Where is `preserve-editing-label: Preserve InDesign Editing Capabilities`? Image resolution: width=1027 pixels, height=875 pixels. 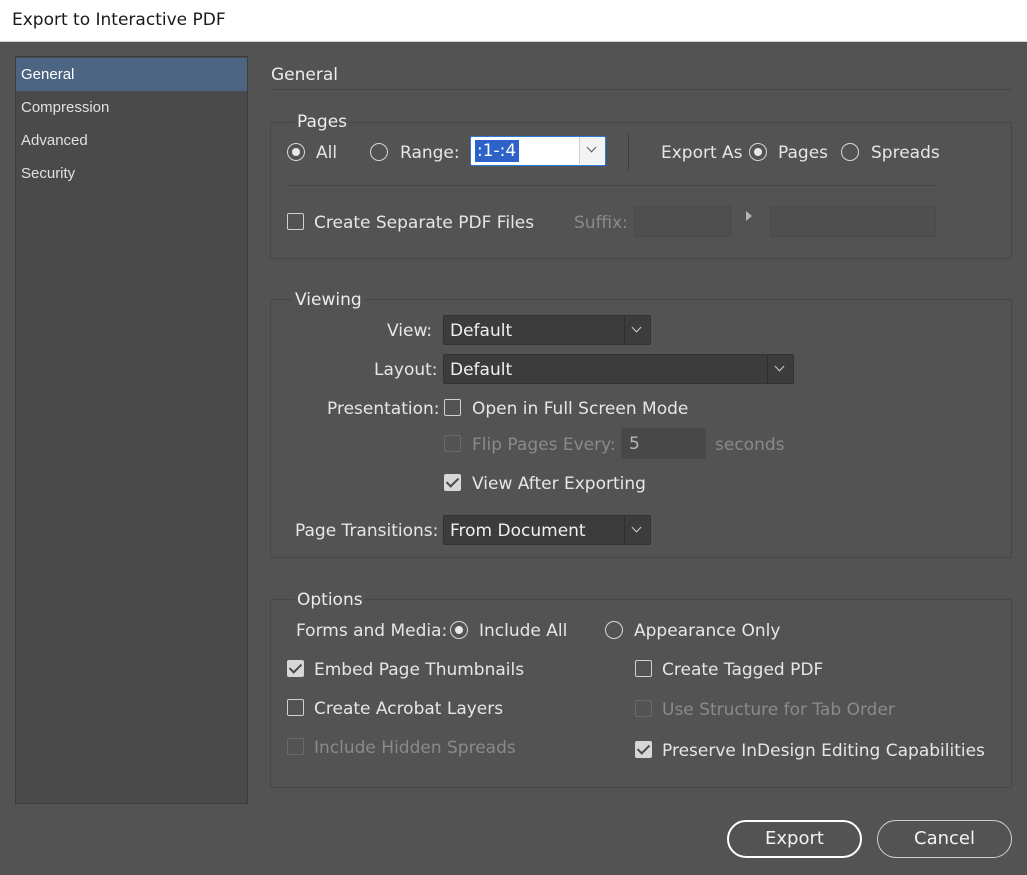
preserve-editing-label: Preserve InDesign Editing Capabilities is located at coordinates (823, 751).